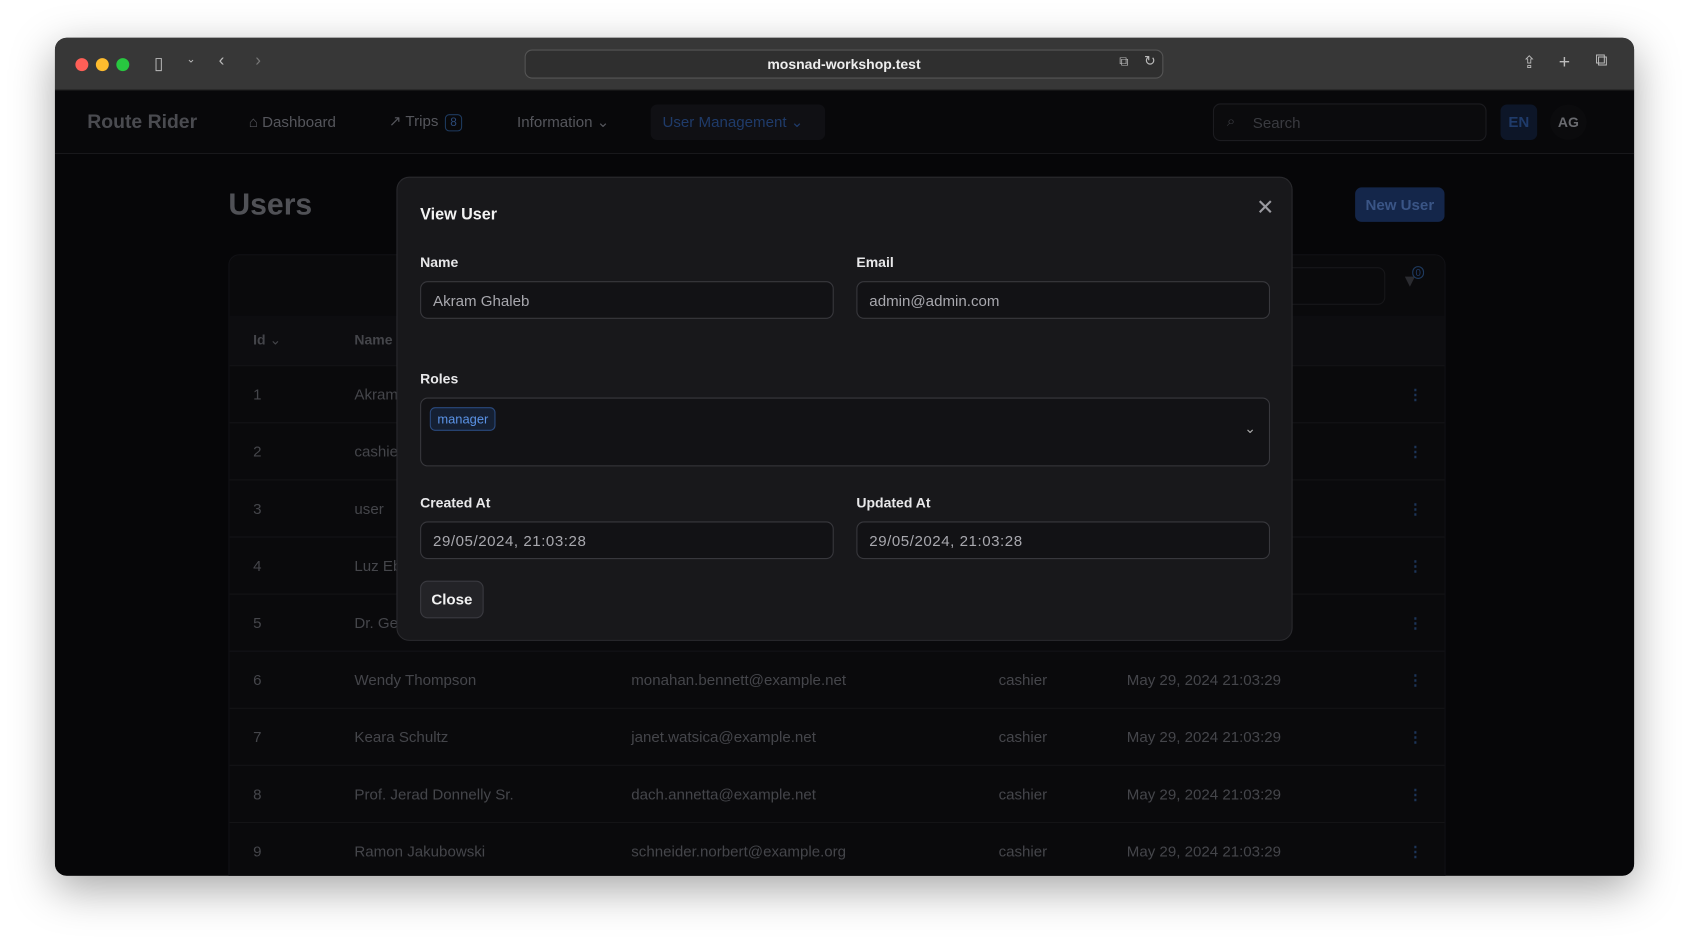  I want to click on address-bar: mosnad-workshop.test, so click(844, 64).